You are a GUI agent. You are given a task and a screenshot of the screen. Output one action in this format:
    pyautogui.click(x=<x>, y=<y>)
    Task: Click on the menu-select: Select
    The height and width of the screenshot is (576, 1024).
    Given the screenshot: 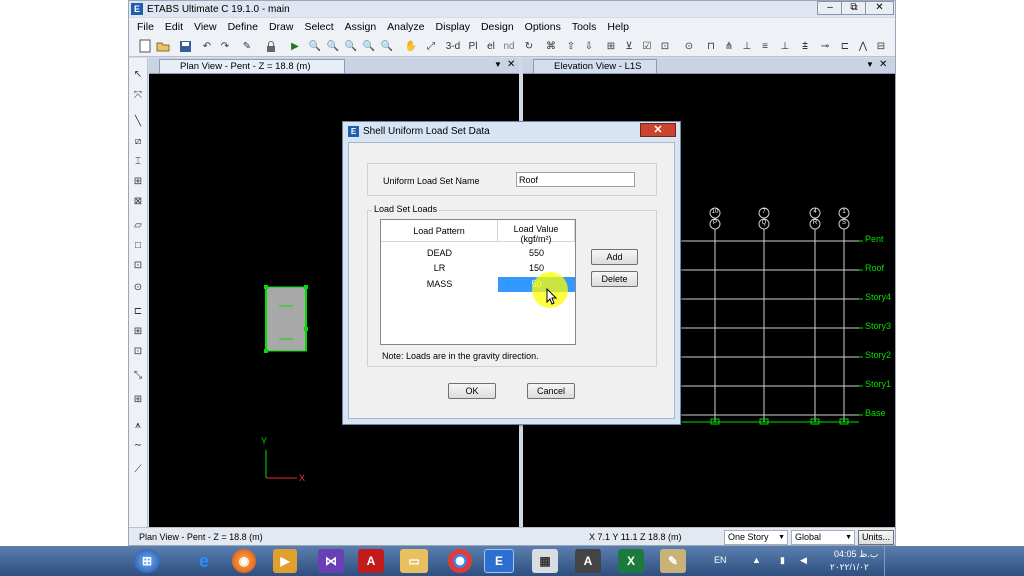 What is the action you would take?
    pyautogui.click(x=318, y=27)
    